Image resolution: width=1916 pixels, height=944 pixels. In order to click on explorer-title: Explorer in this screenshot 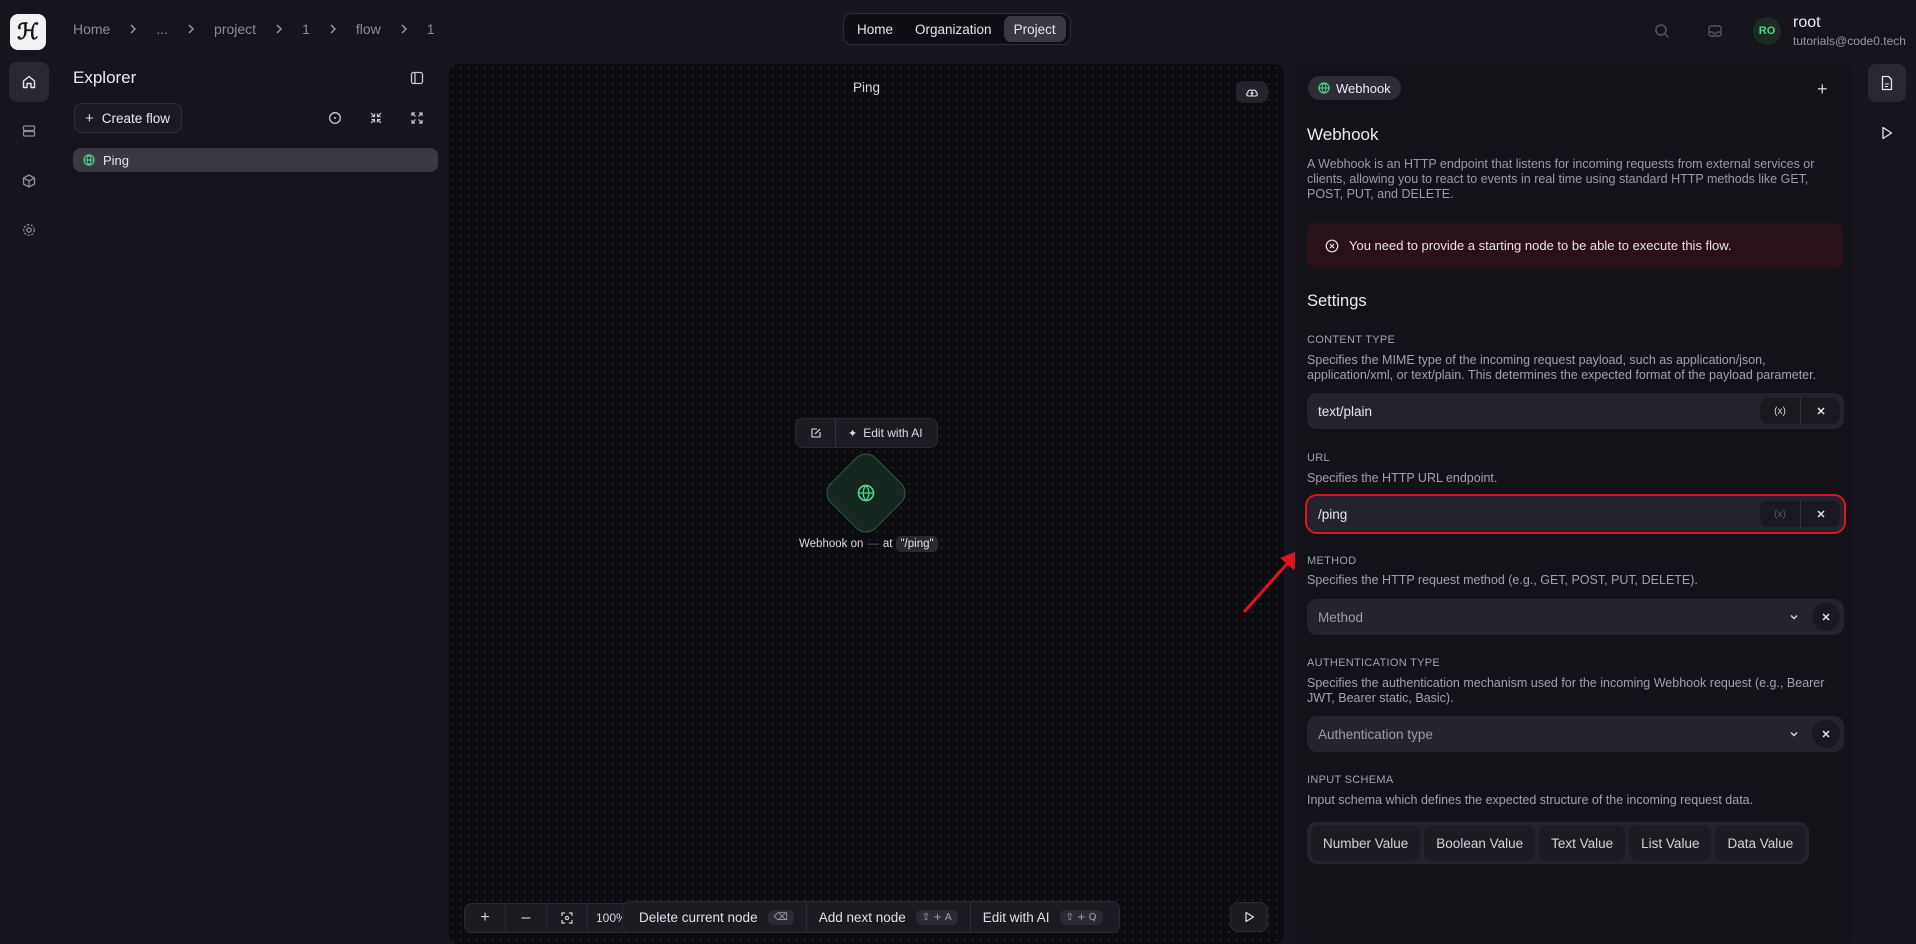, I will do `click(105, 77)`.